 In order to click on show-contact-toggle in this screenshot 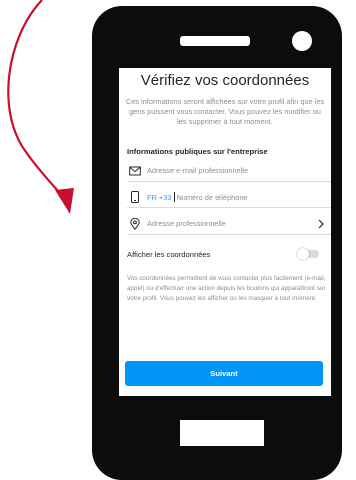, I will do `click(308, 254)`.